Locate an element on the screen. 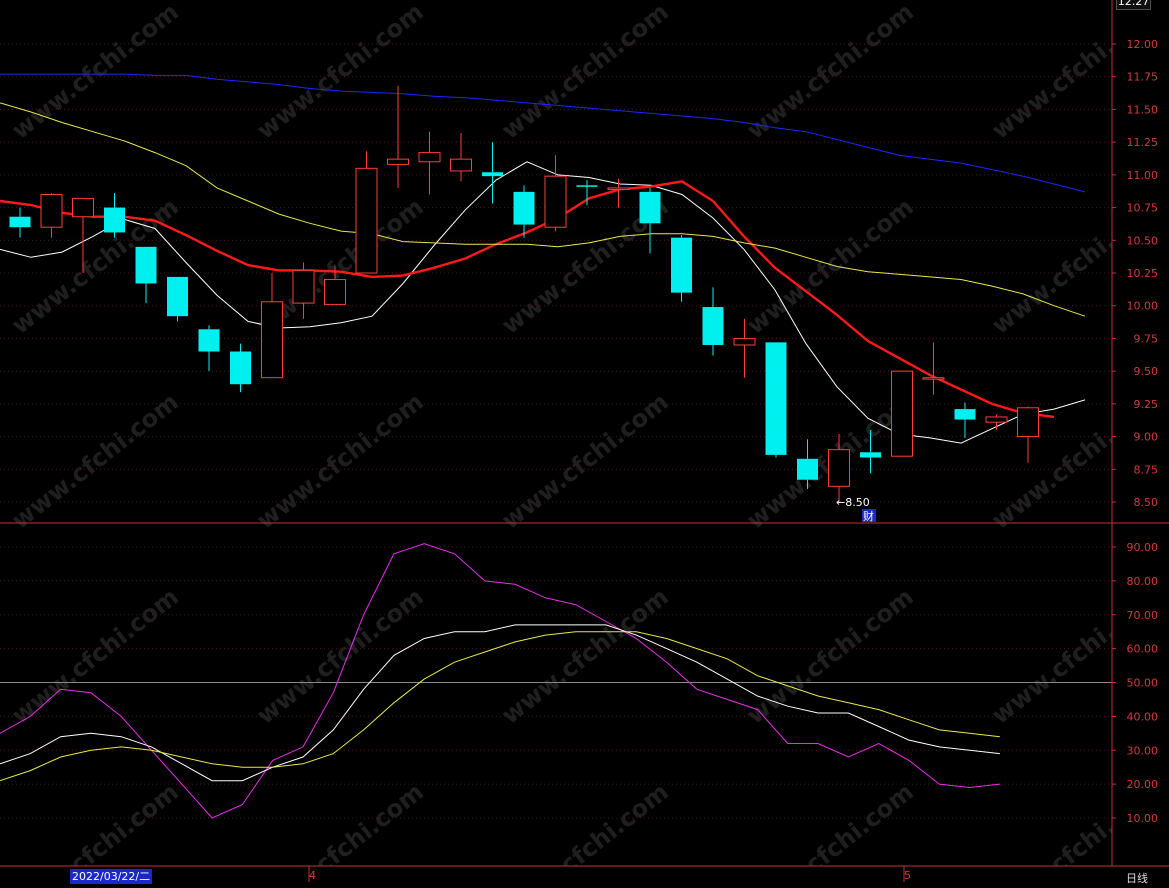 The image size is (1169, 888). indicator-tick-label: 50.00 is located at coordinates (1143, 683).